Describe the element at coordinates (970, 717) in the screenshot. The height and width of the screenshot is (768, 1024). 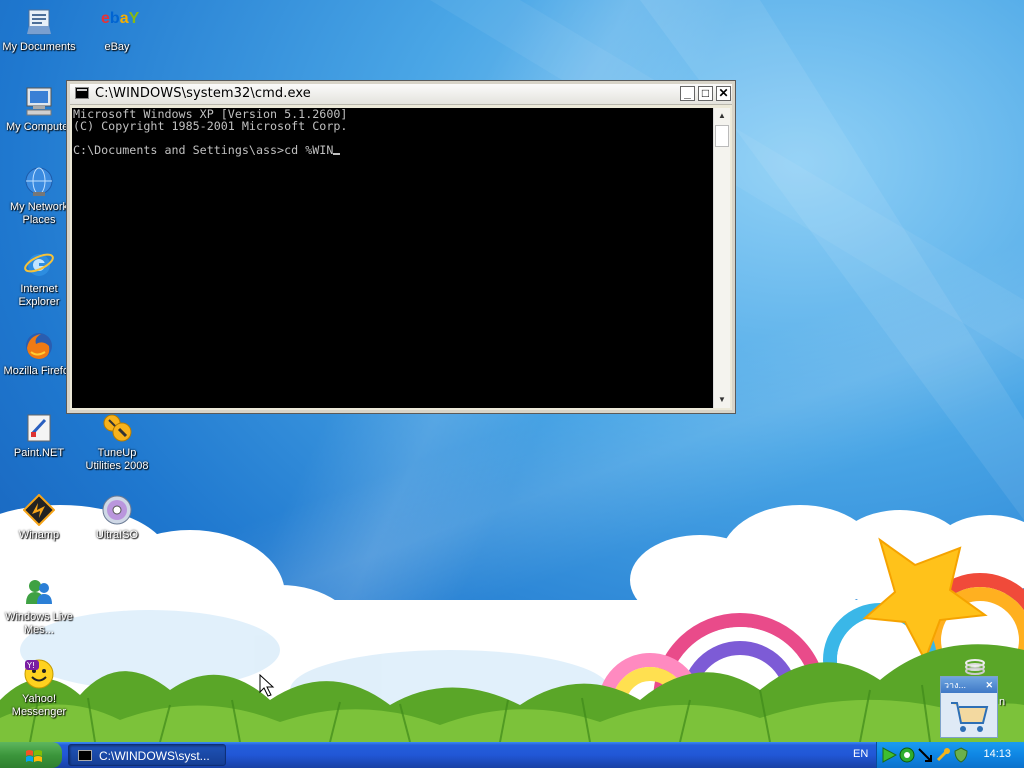
I see `shopping-cart-icon` at that location.